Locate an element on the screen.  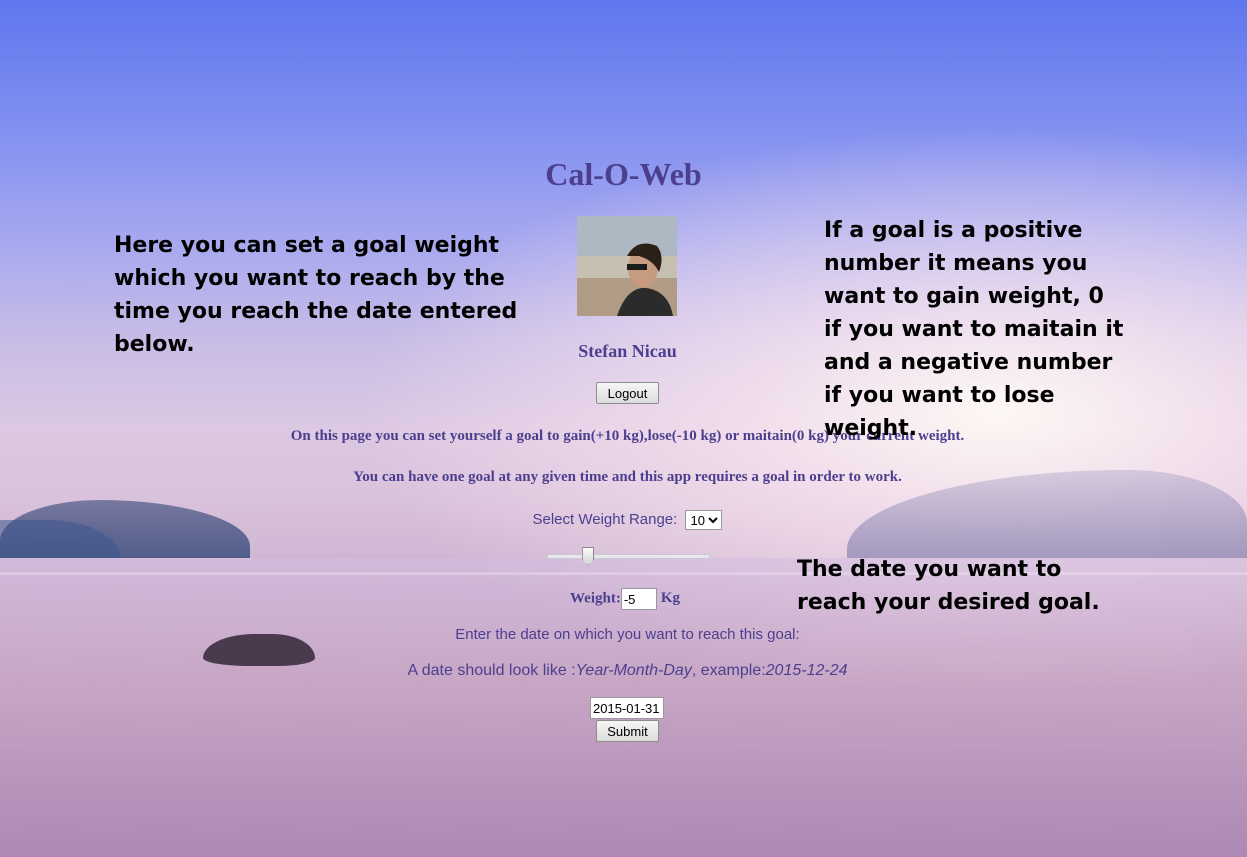
weight-row: Weight: Kg is located at coordinates (625, 599).